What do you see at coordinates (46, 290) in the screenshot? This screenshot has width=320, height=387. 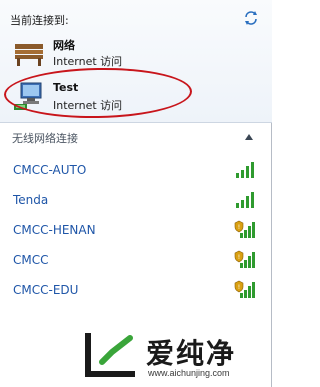 I see `wifi-ssid: CMCC-EDU` at bounding box center [46, 290].